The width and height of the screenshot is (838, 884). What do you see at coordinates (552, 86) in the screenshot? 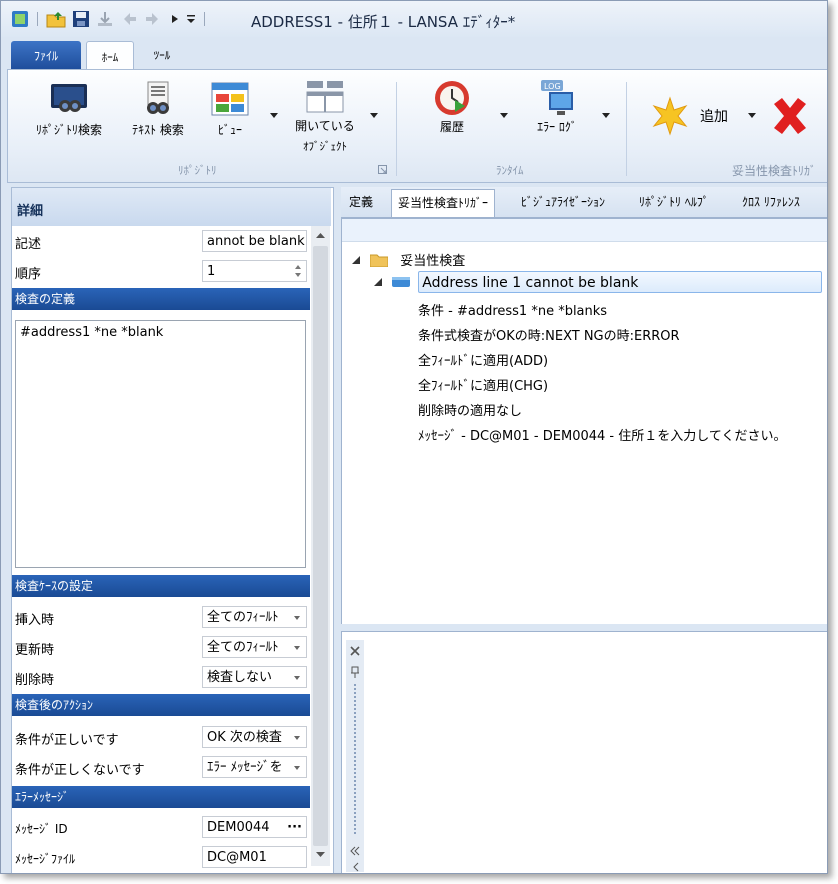
I see `svg-text: LOG` at bounding box center [552, 86].